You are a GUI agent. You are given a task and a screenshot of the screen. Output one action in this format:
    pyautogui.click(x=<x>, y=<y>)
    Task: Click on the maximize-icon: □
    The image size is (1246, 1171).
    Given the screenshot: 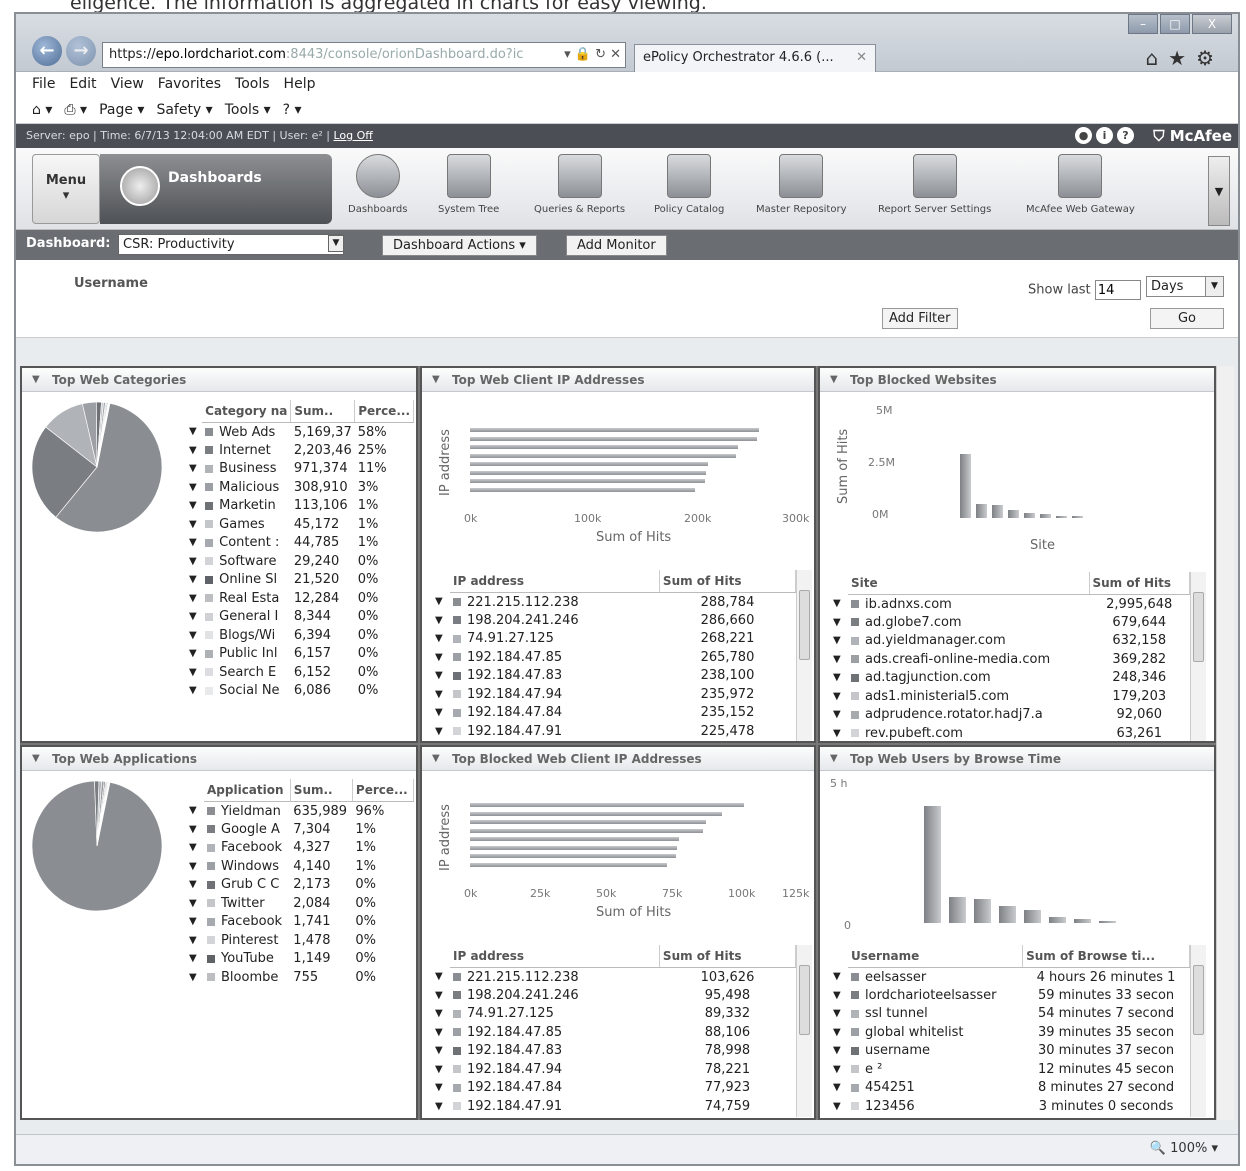 What is the action you would take?
    pyautogui.click(x=1175, y=24)
    